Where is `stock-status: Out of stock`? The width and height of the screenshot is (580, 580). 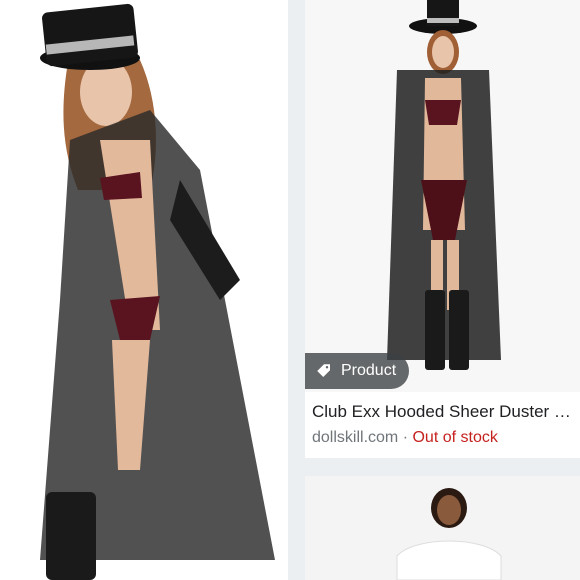 stock-status: Out of stock is located at coordinates (455, 437).